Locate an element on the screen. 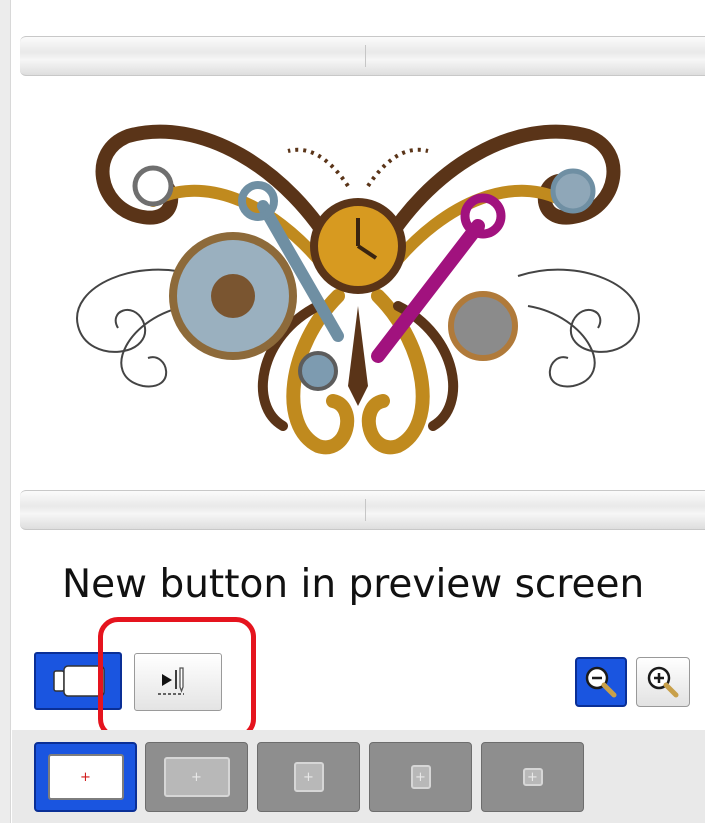 The image size is (705, 823). hoop-size-button-5: + is located at coordinates (532, 777).